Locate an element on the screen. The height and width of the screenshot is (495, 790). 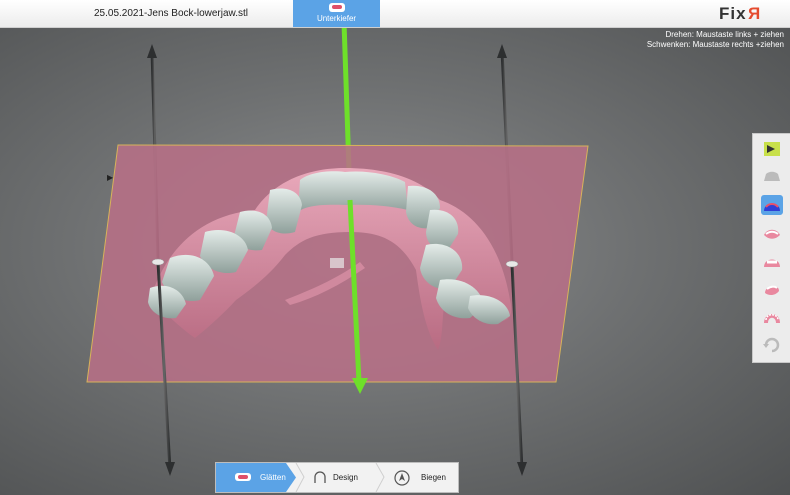
hint-rotate: Drehen: Maustaste links + ziehen is located at coordinates (724, 34).